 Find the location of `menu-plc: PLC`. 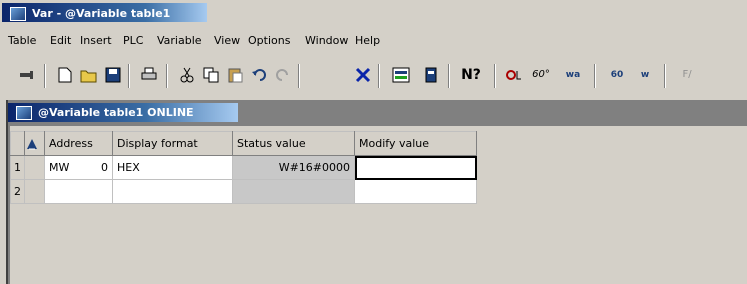

menu-plc: PLC is located at coordinates (133, 40).